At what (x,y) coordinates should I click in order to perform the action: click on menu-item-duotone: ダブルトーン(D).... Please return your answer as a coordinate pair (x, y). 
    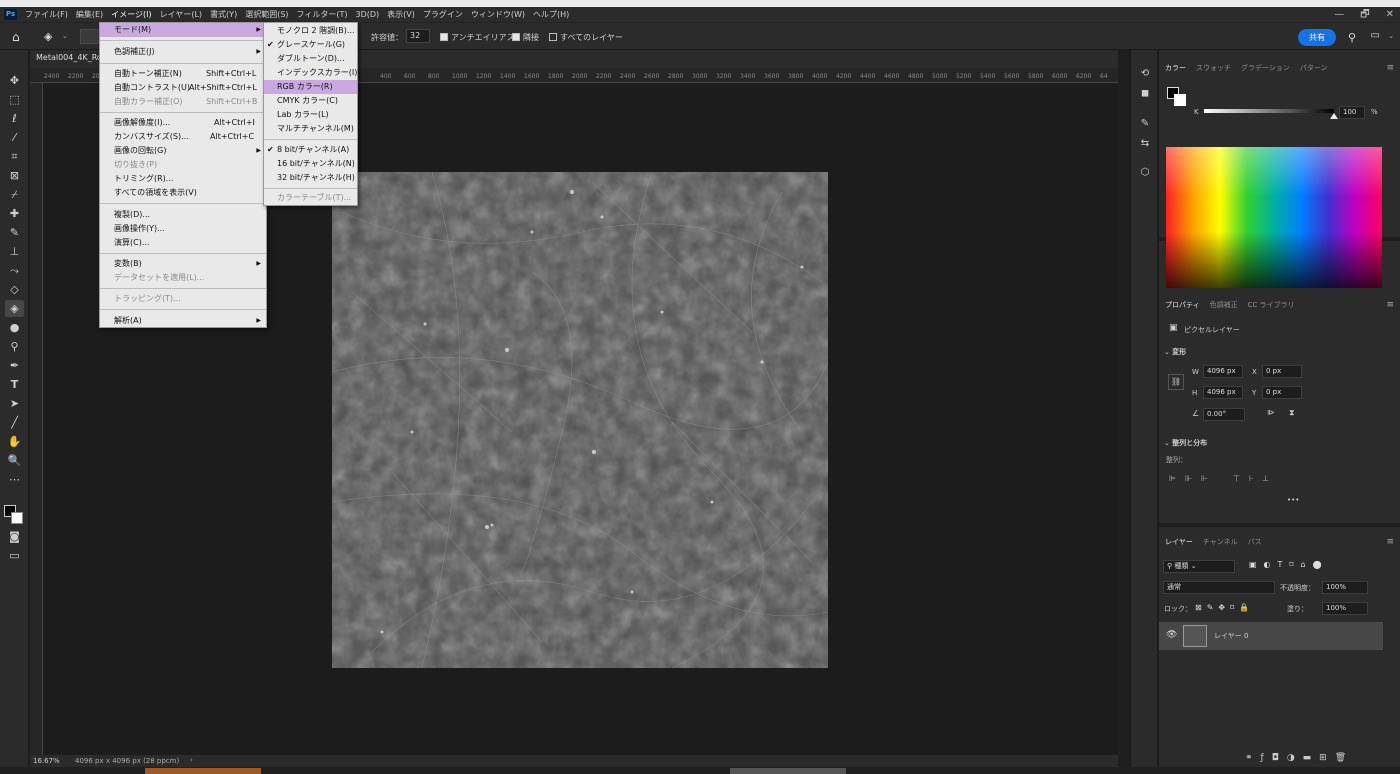
    Looking at the image, I should click on (310, 59).